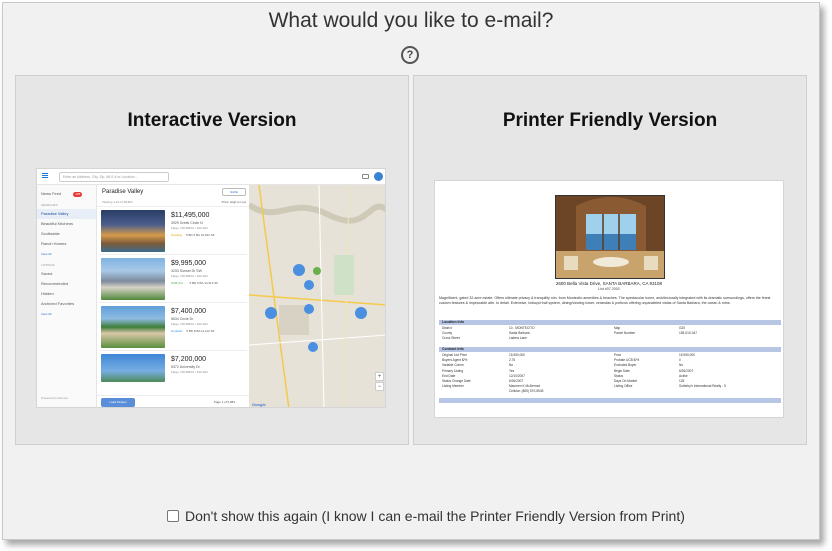 The height and width of the screenshot is (551, 832). What do you see at coordinates (195, 283) in the screenshot?
I see `card-stats: UCB (Co... 5 BD 9 BA 14,313 SF` at bounding box center [195, 283].